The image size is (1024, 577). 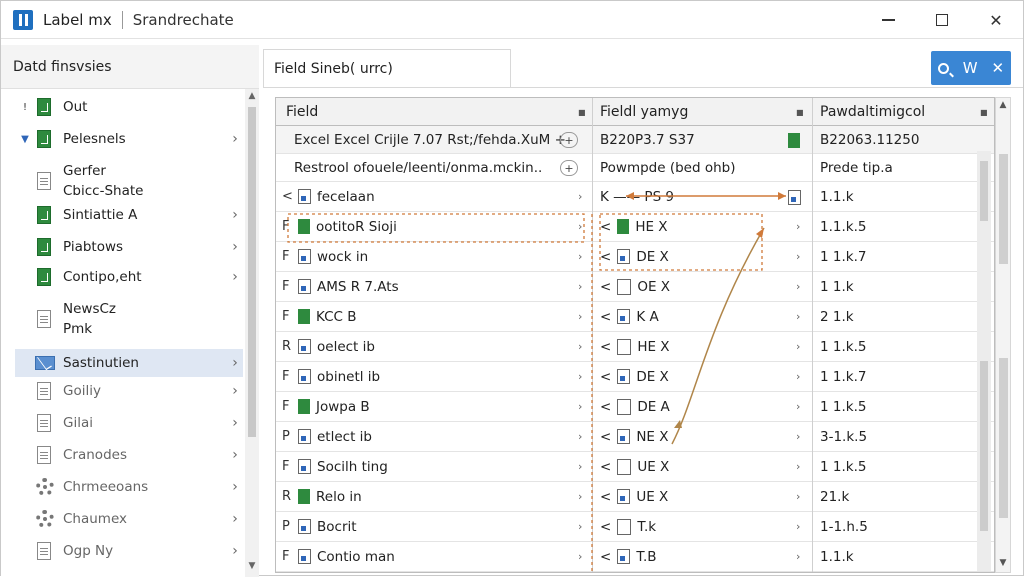 I want to click on sidebar-item: Contipo,eht ›, so click(x=129, y=277).